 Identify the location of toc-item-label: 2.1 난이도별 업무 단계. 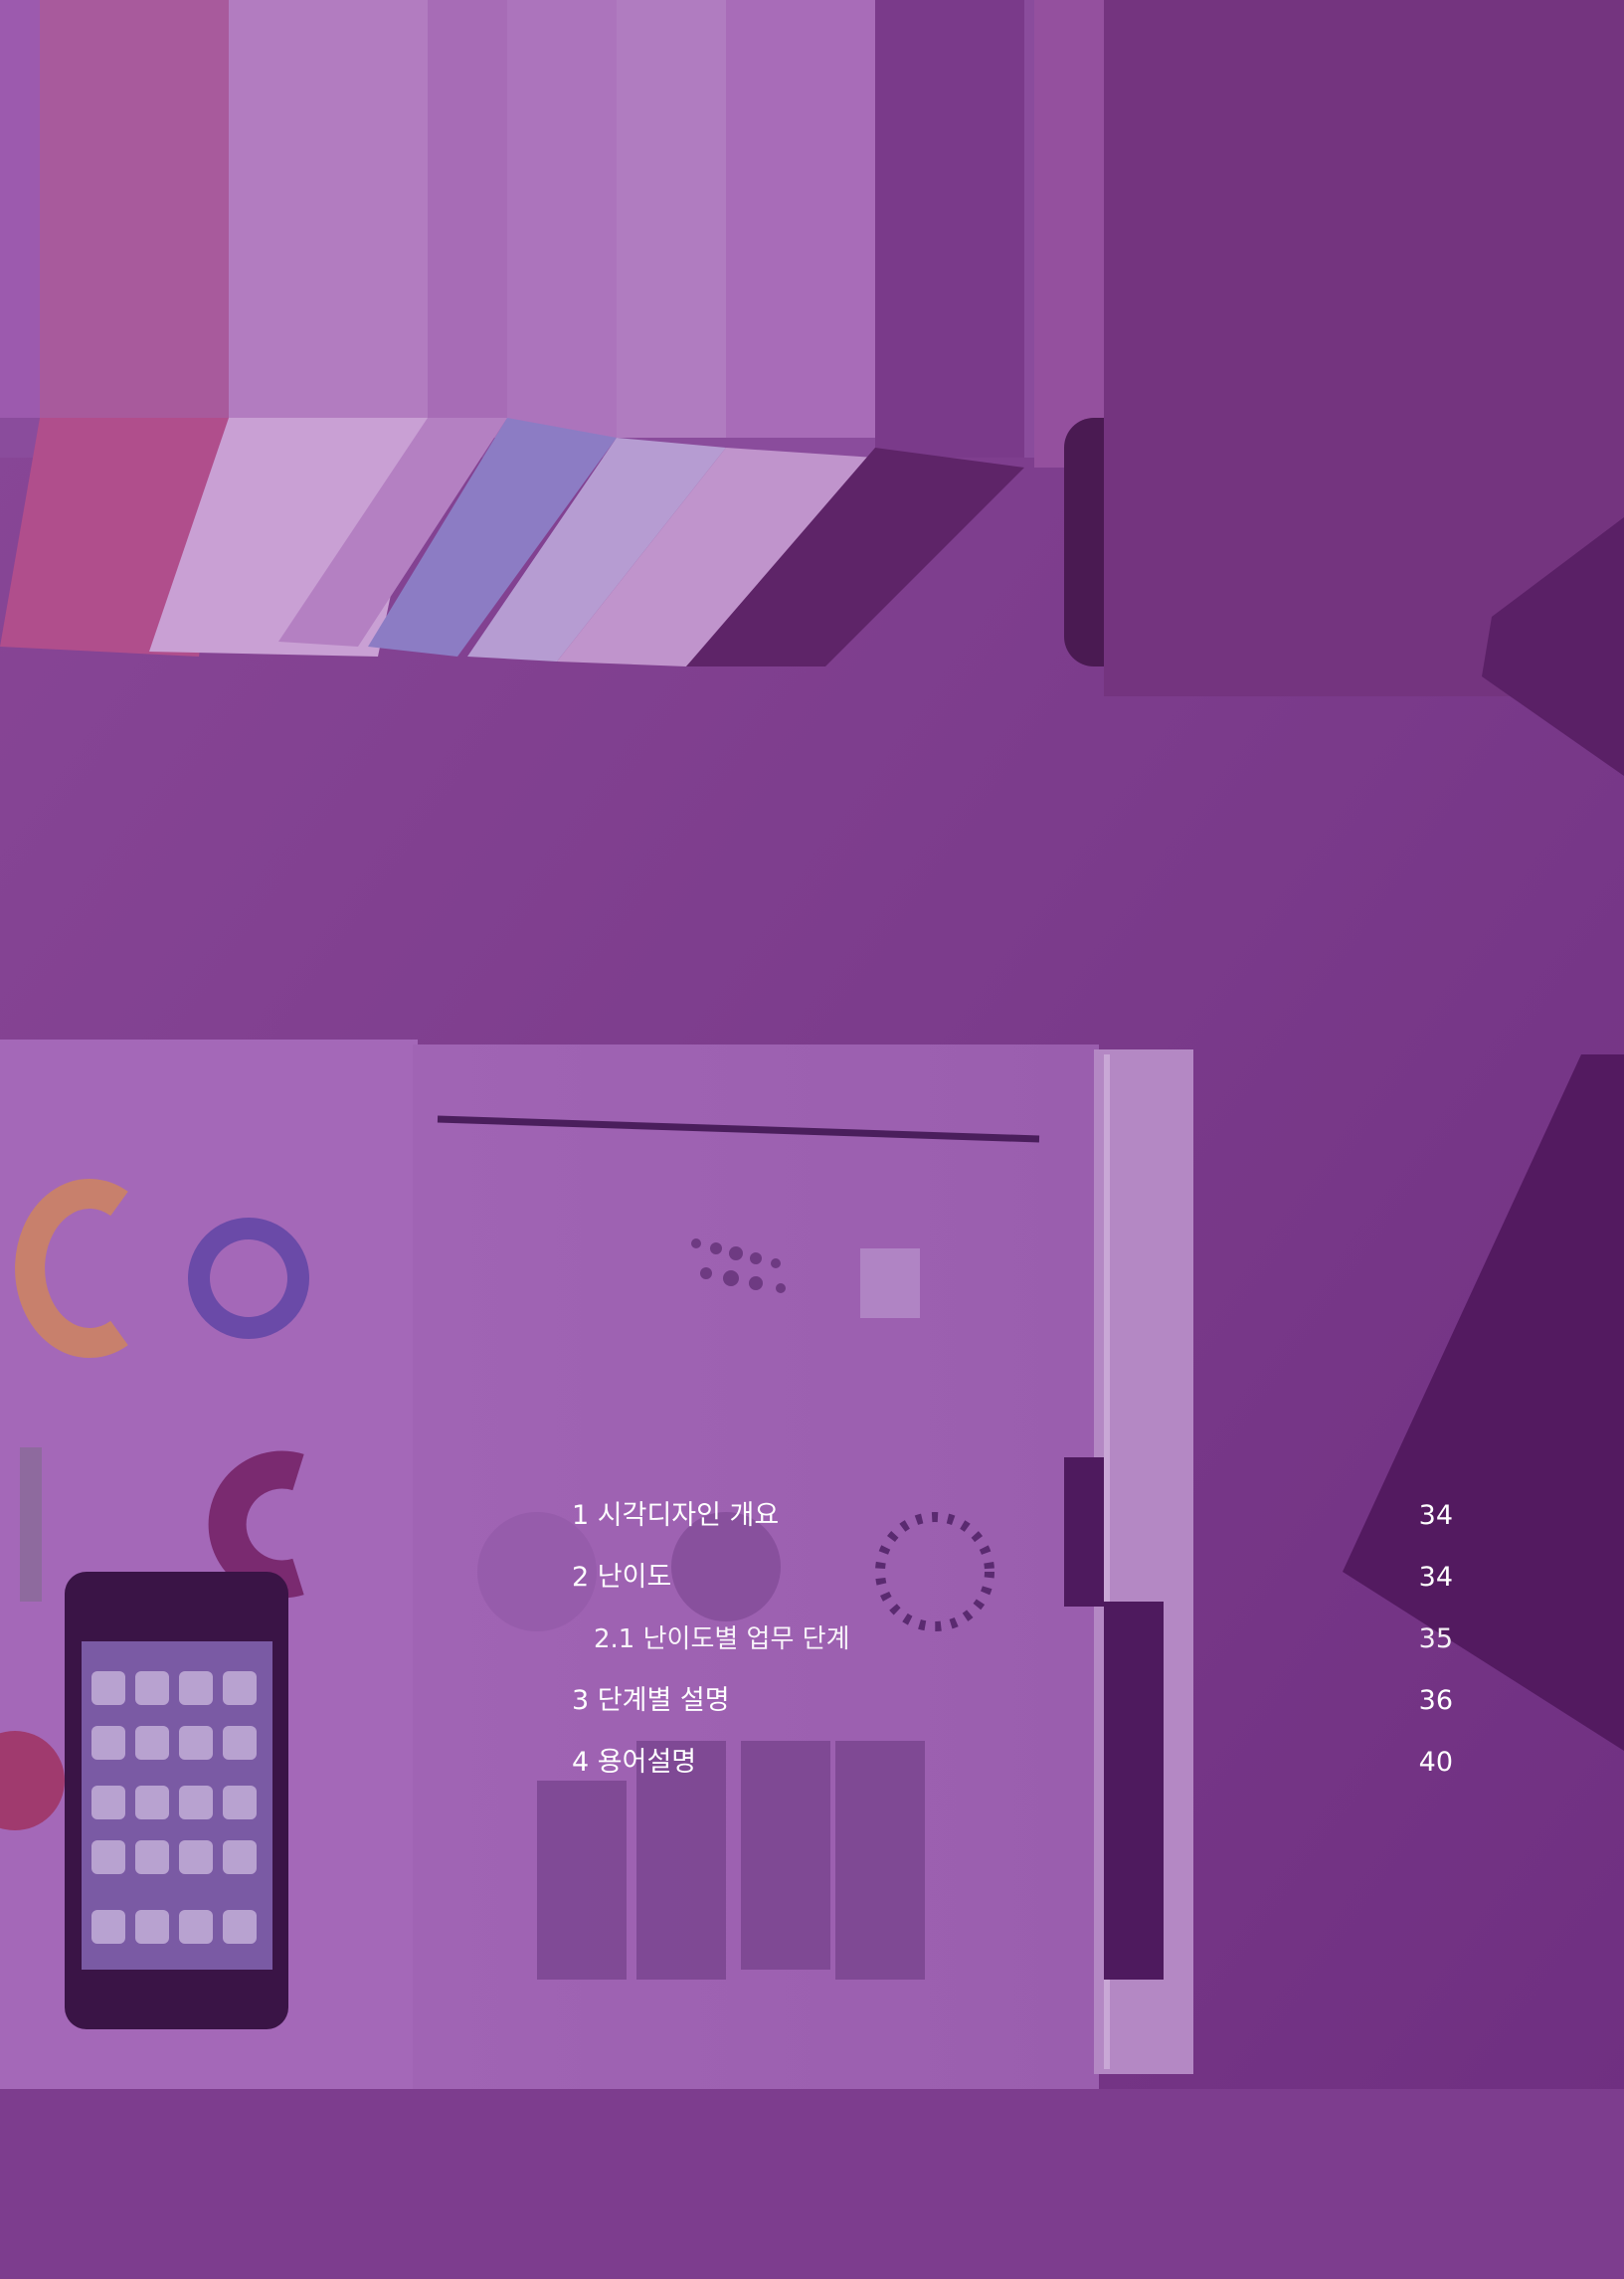
(722, 1639).